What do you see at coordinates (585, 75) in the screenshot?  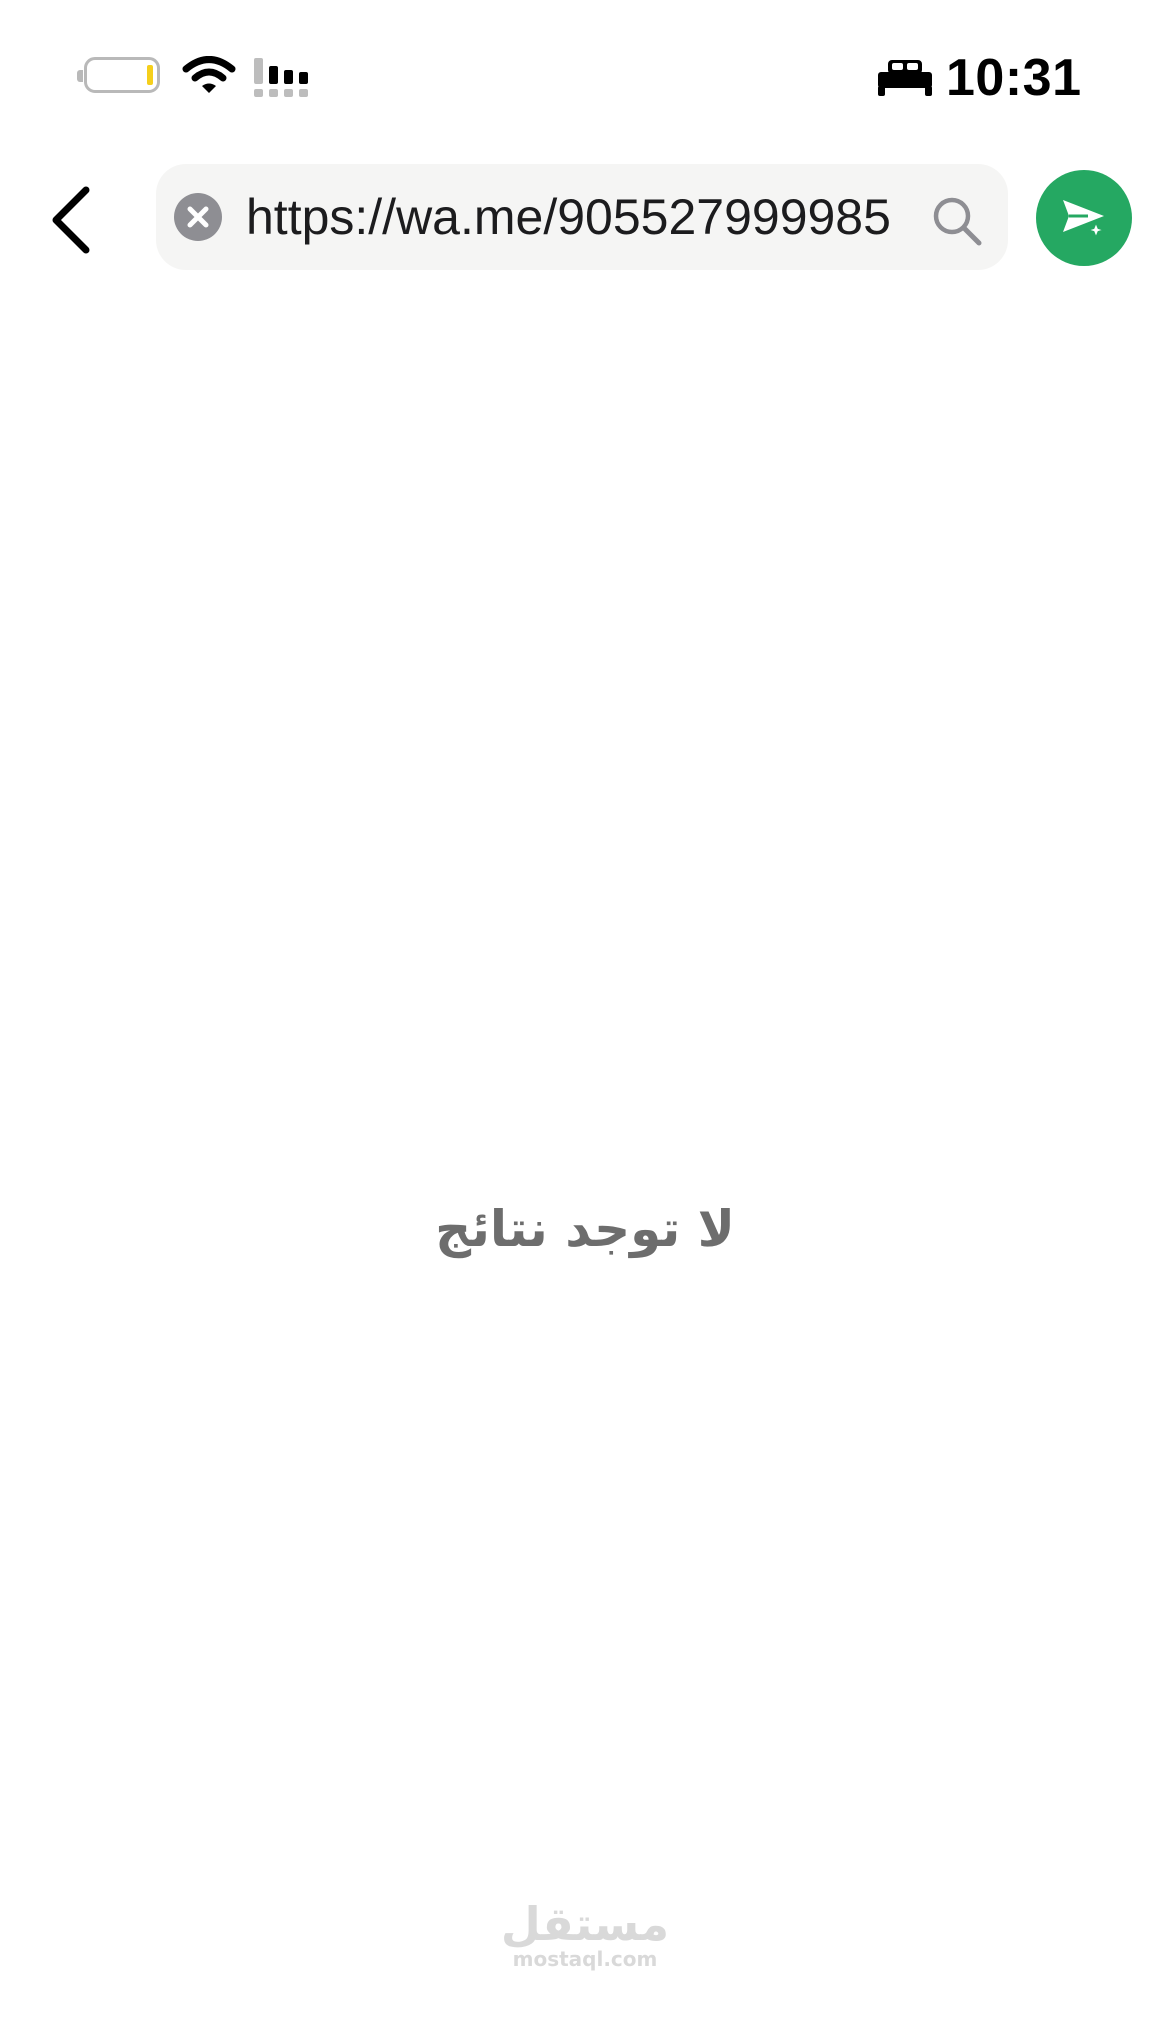 I see `status-bar: 10:31` at bounding box center [585, 75].